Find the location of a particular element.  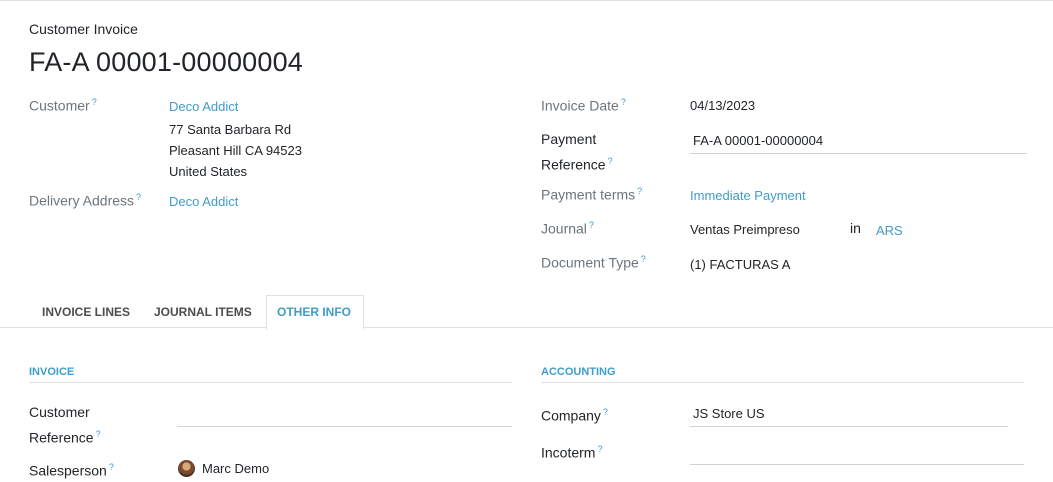

customer-reference-input is located at coordinates (344, 416).